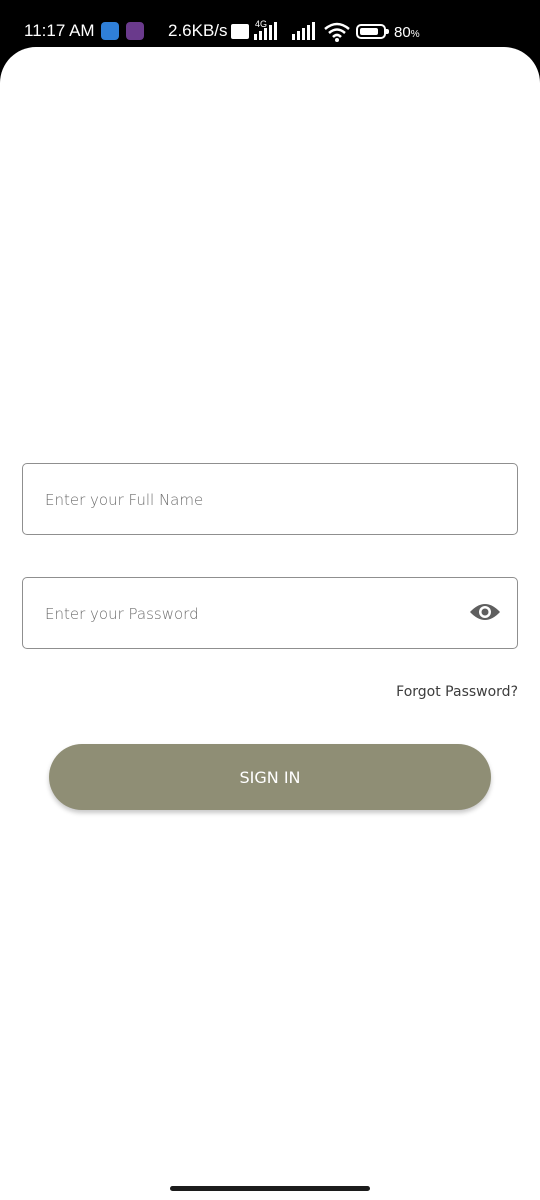 The height and width of the screenshot is (1200, 540). Describe the element at coordinates (270, 777) in the screenshot. I see `sign-in-button: SIGN IN` at that location.